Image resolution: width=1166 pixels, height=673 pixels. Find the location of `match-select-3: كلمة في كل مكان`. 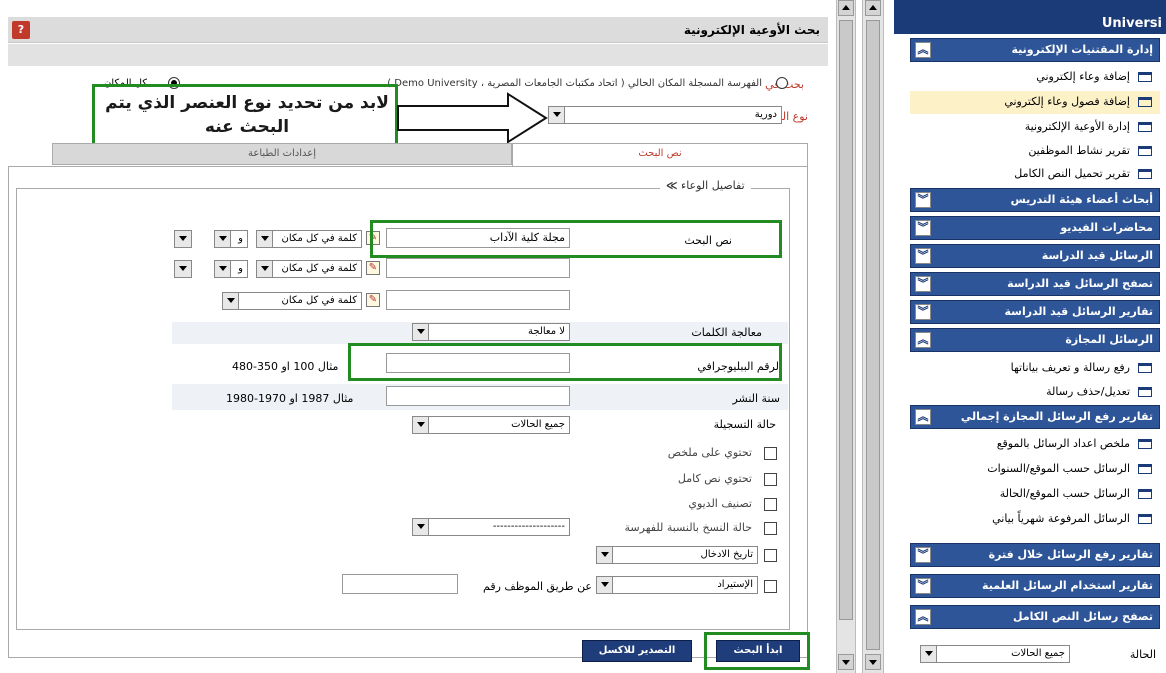

match-select-3: كلمة في كل مكان is located at coordinates (292, 301).